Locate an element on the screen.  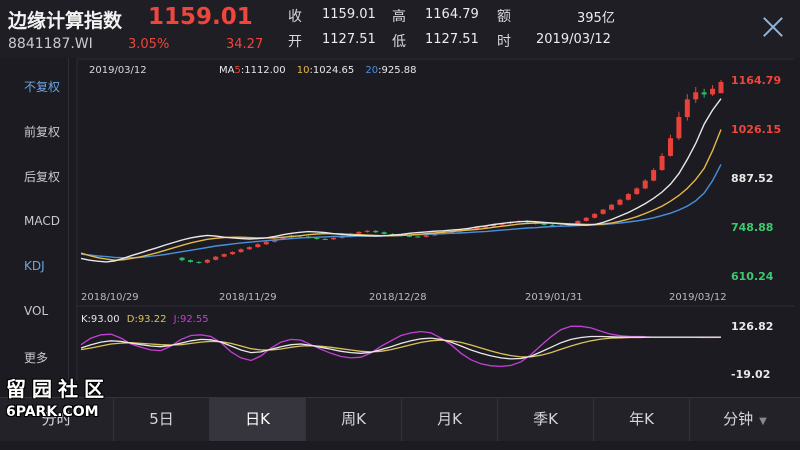
tab-quarterly-k-label: 季K is located at coordinates (545, 419).